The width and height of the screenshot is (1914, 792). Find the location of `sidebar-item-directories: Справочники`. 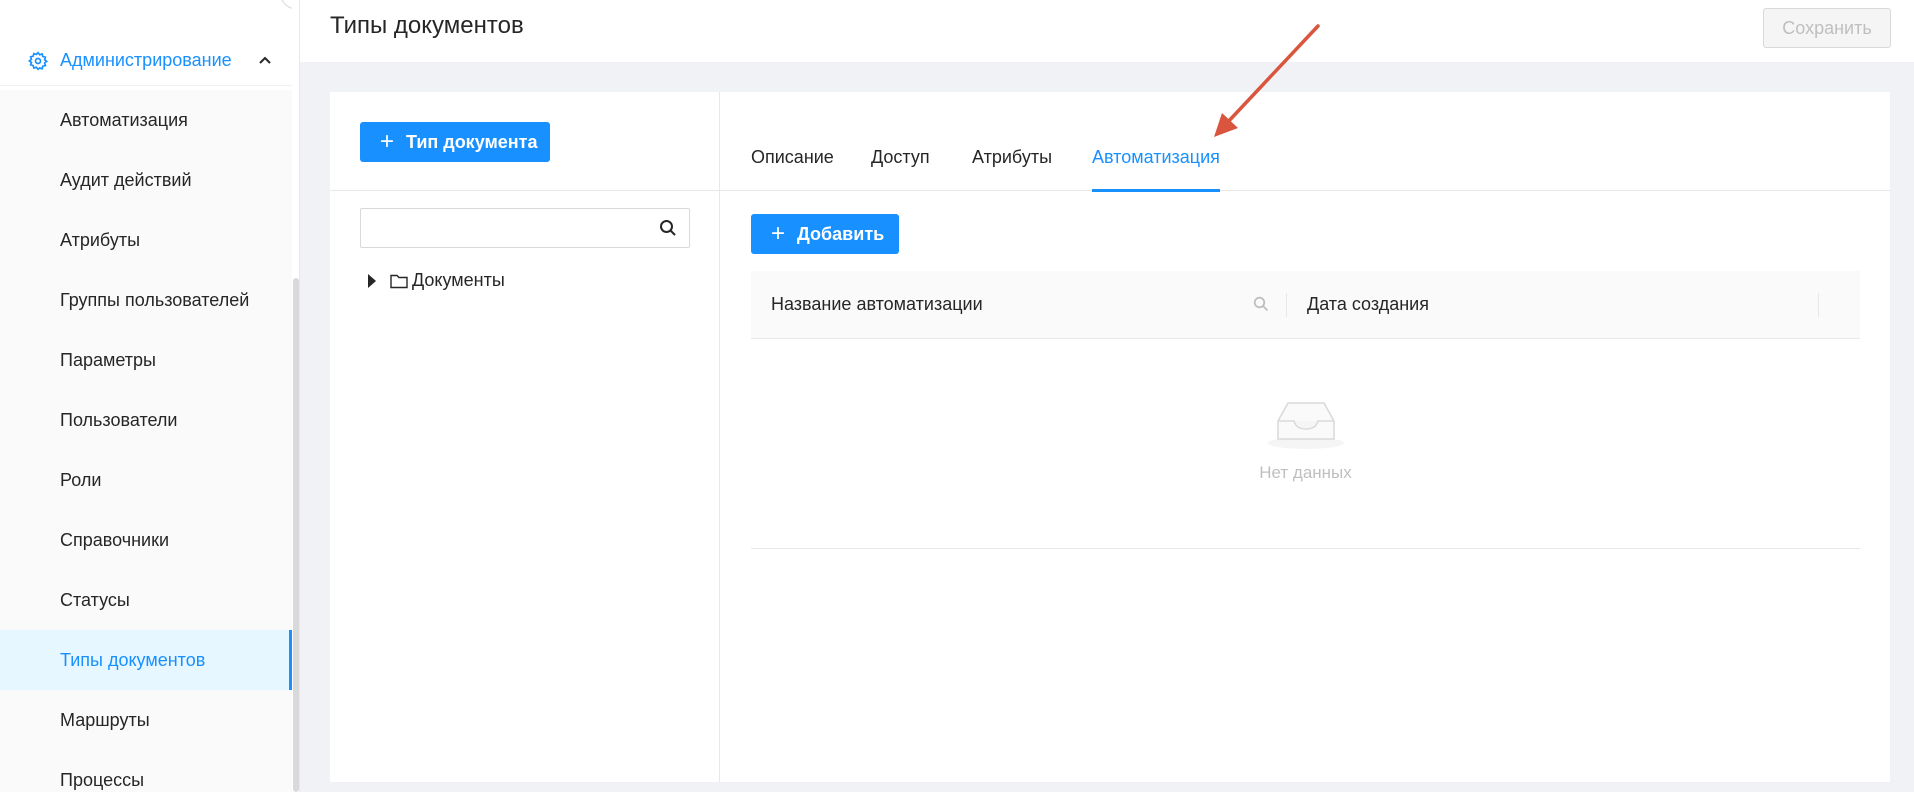

sidebar-item-directories: Справочники is located at coordinates (146, 540).